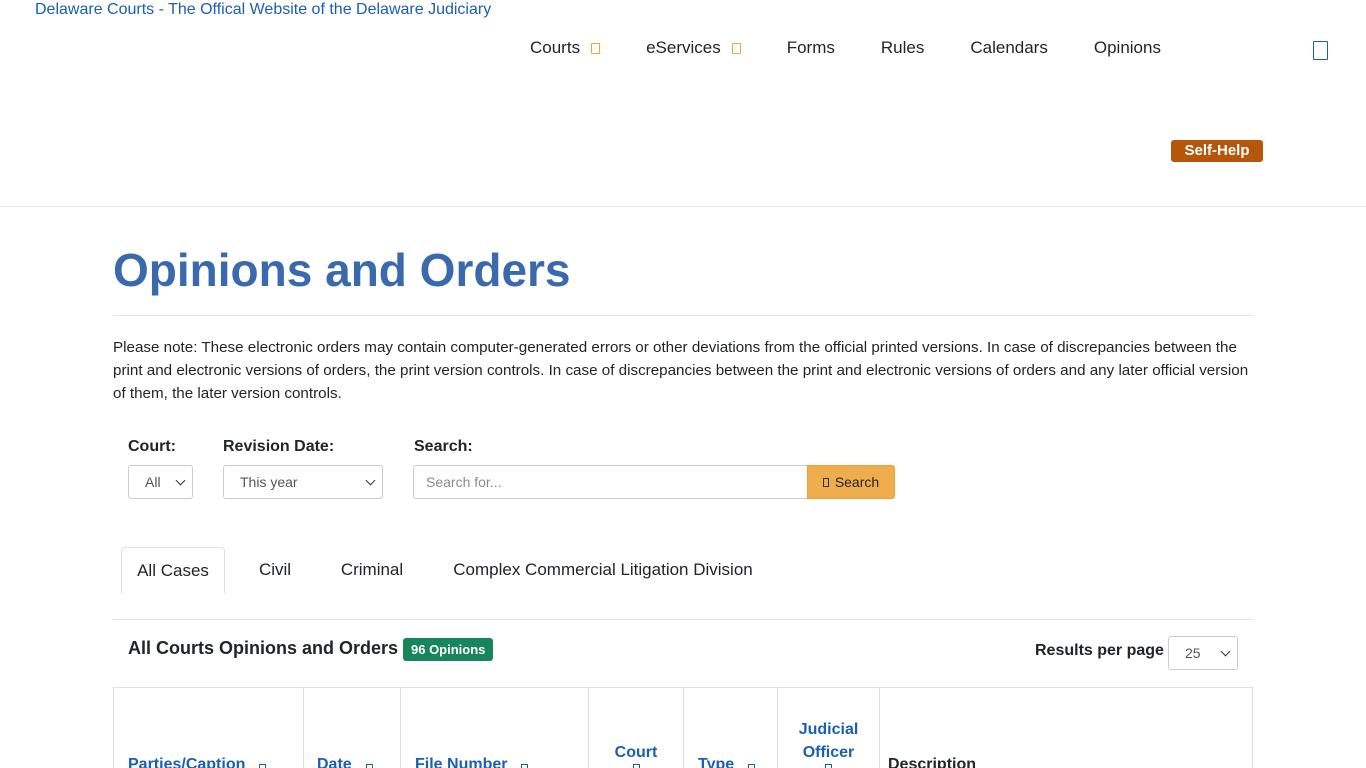 The image size is (1366, 768). I want to click on column-header-parties: Parties/Caption, so click(209, 728).